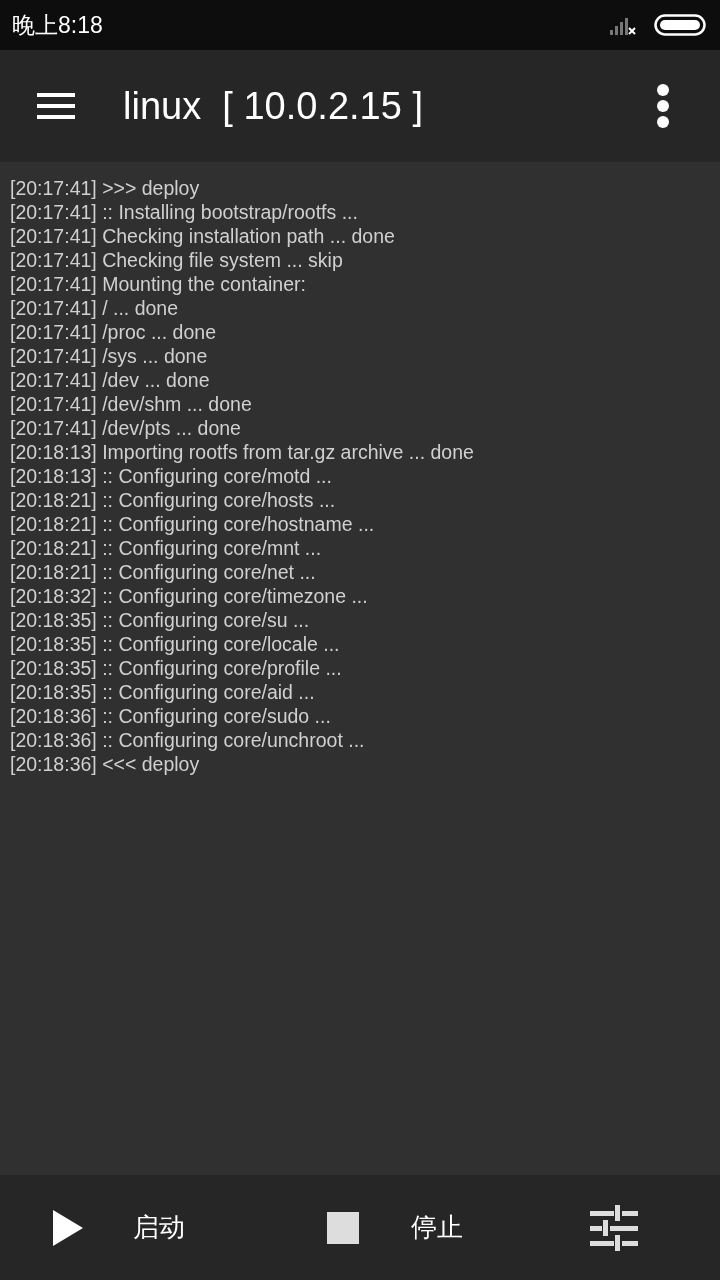 The image size is (720, 1280). I want to click on log-line: [20:17:41] /proc ... done, so click(113, 332).